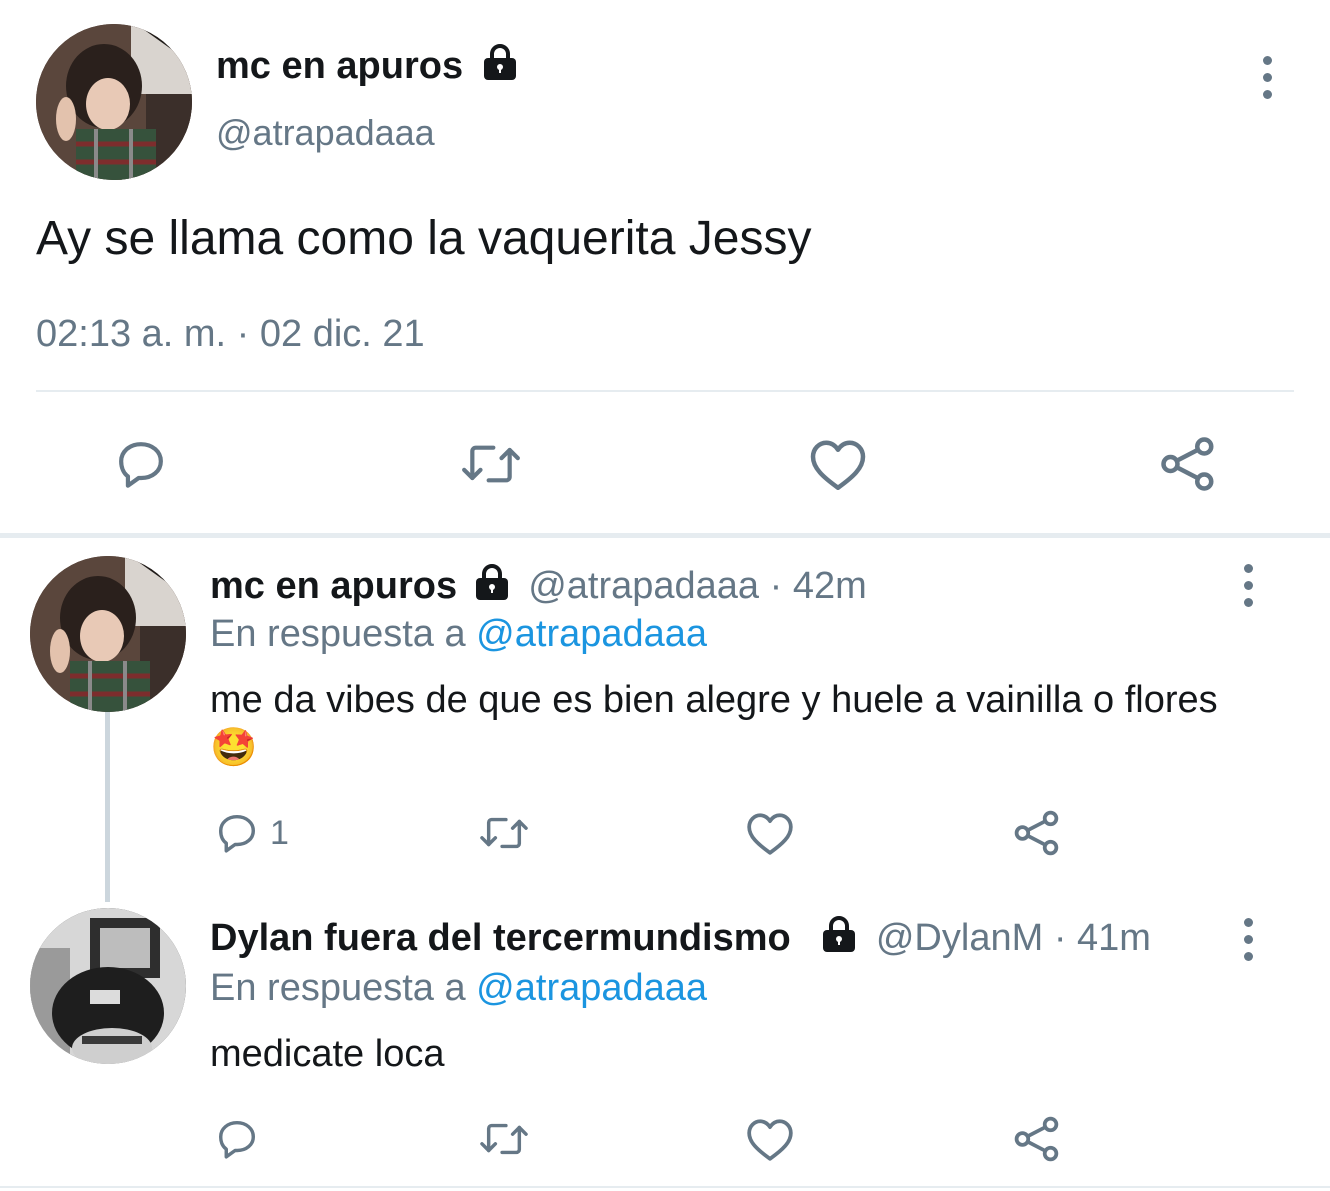 This screenshot has height=1191, width=1330. What do you see at coordinates (959, 938) in the screenshot?
I see `handle: @DylanM` at bounding box center [959, 938].